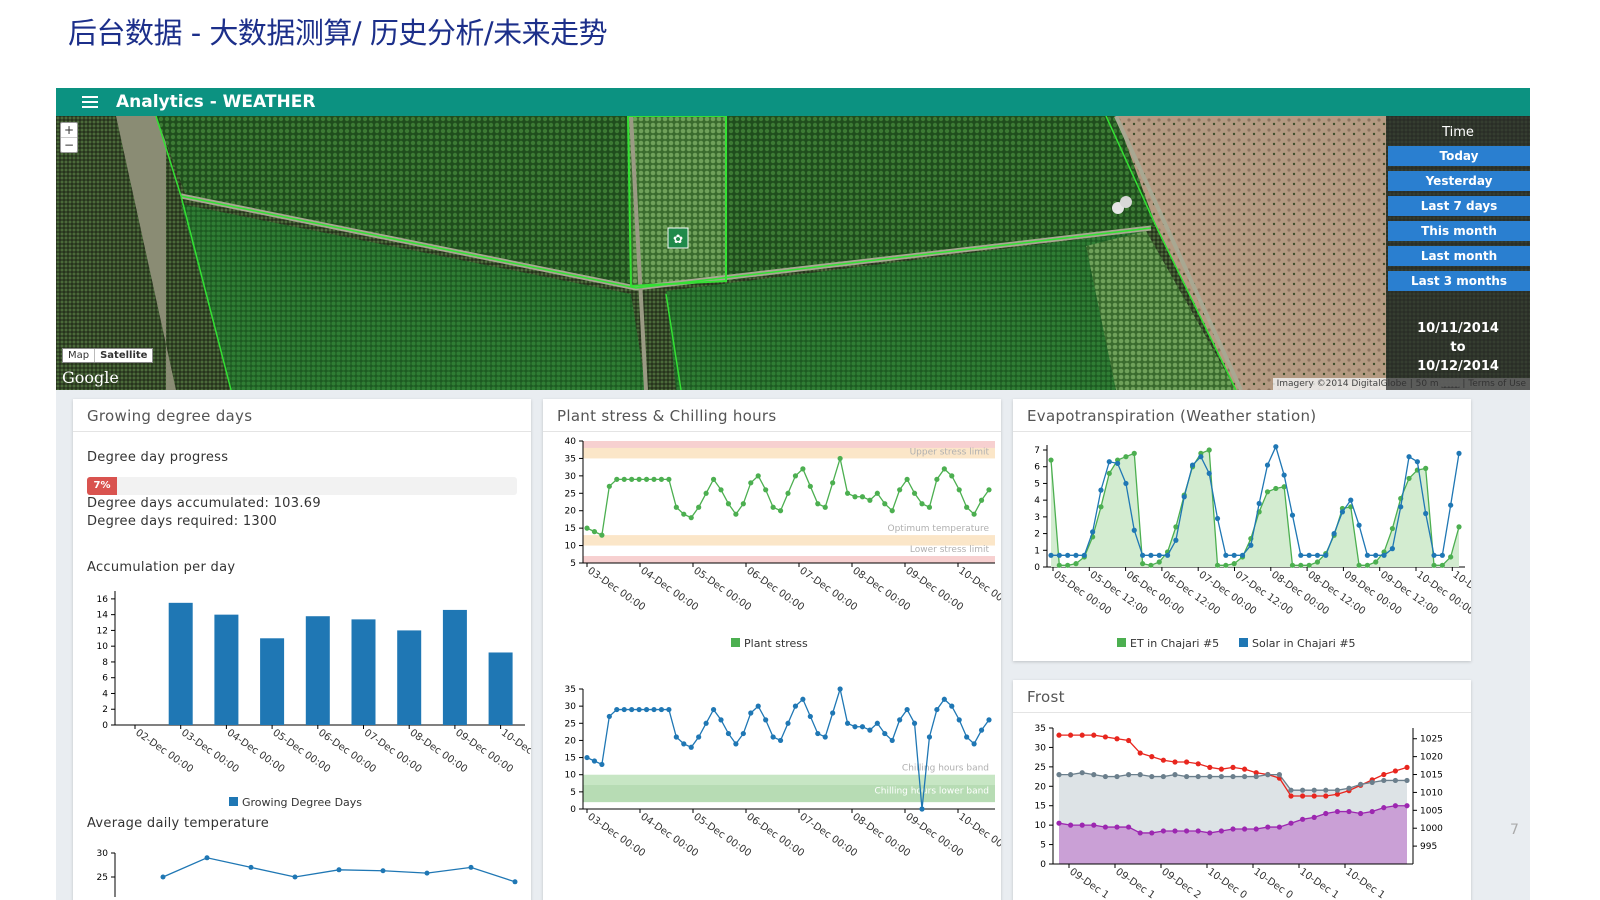  What do you see at coordinates (1226, 883) in the screenshot?
I see `frost-x-tick-label: 10-Dec 0` at bounding box center [1226, 883].